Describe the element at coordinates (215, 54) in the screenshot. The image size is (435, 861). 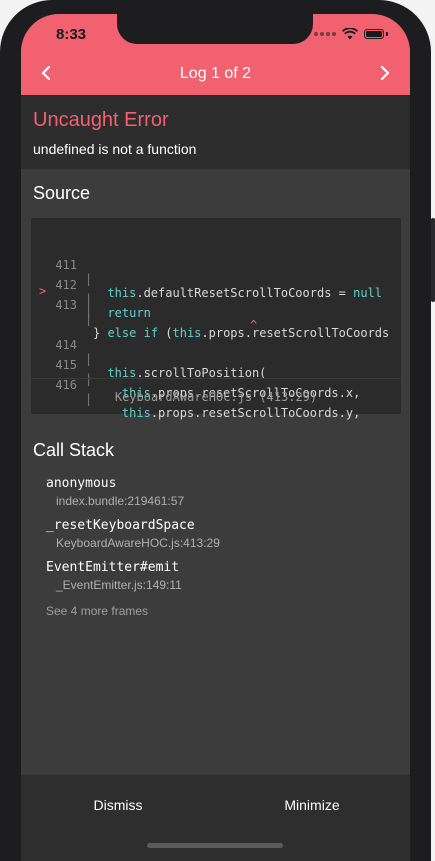
I see `log-header: 8:33 Log 1 of 2` at that location.